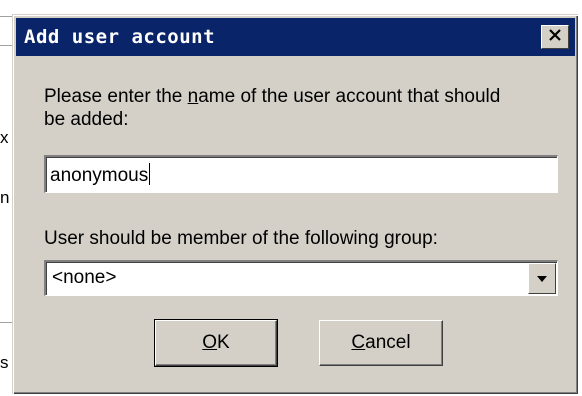 This screenshot has height=396, width=582. Describe the element at coordinates (4, 362) in the screenshot. I see `background-text-fragment: s` at that location.